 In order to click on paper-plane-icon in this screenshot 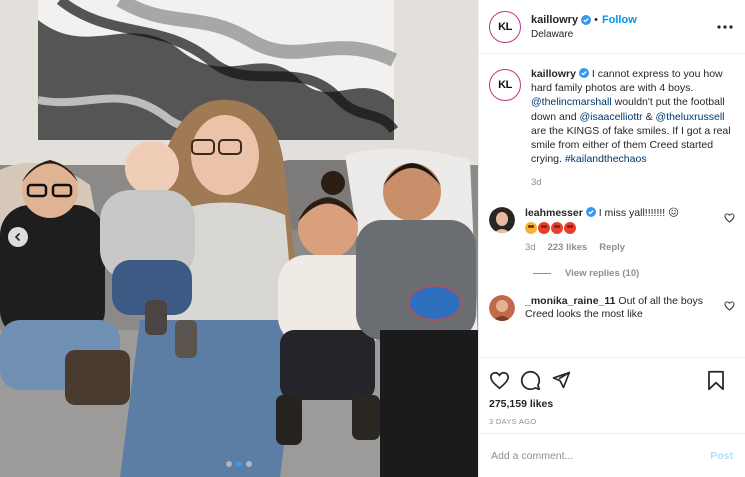, I will do `click(561, 380)`.